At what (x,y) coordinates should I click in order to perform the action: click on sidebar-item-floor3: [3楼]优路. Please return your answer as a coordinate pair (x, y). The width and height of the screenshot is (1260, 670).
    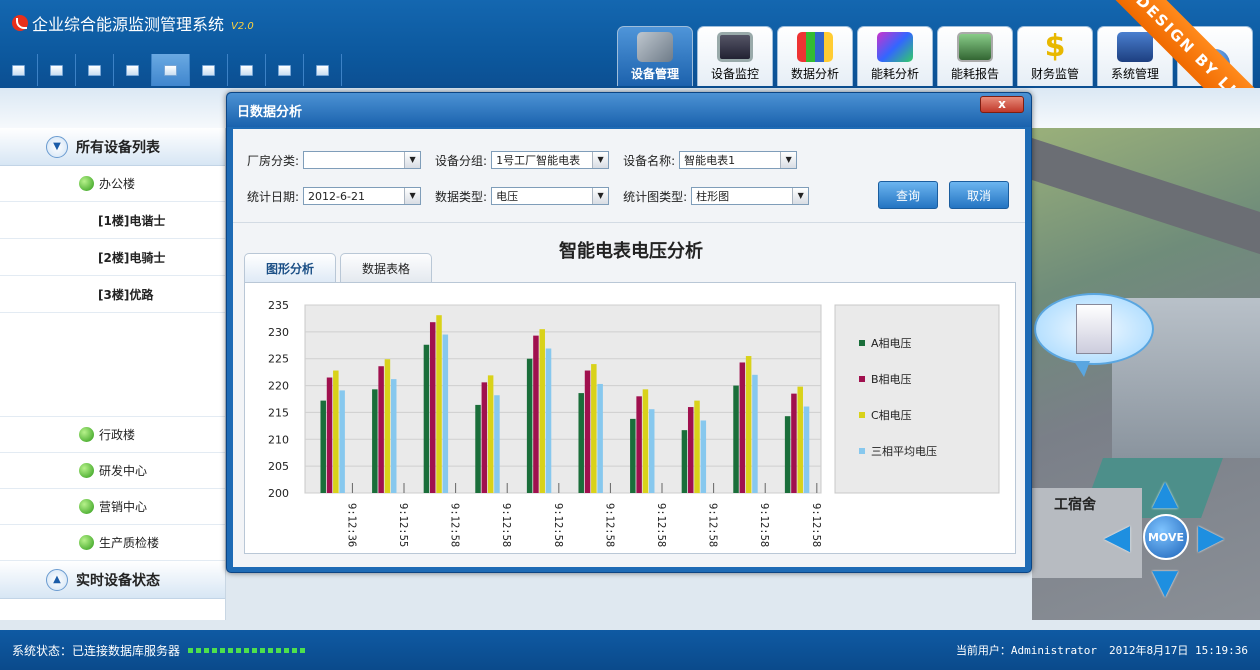
    Looking at the image, I should click on (112, 294).